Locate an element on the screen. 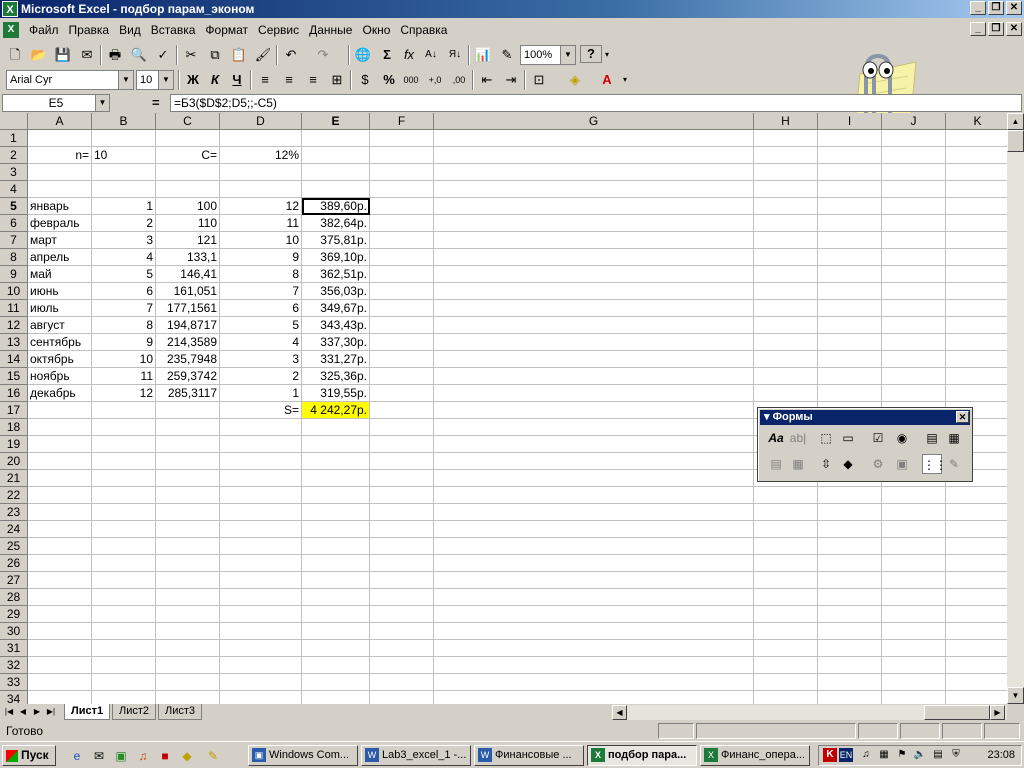  column-header: K is located at coordinates (976, 121).